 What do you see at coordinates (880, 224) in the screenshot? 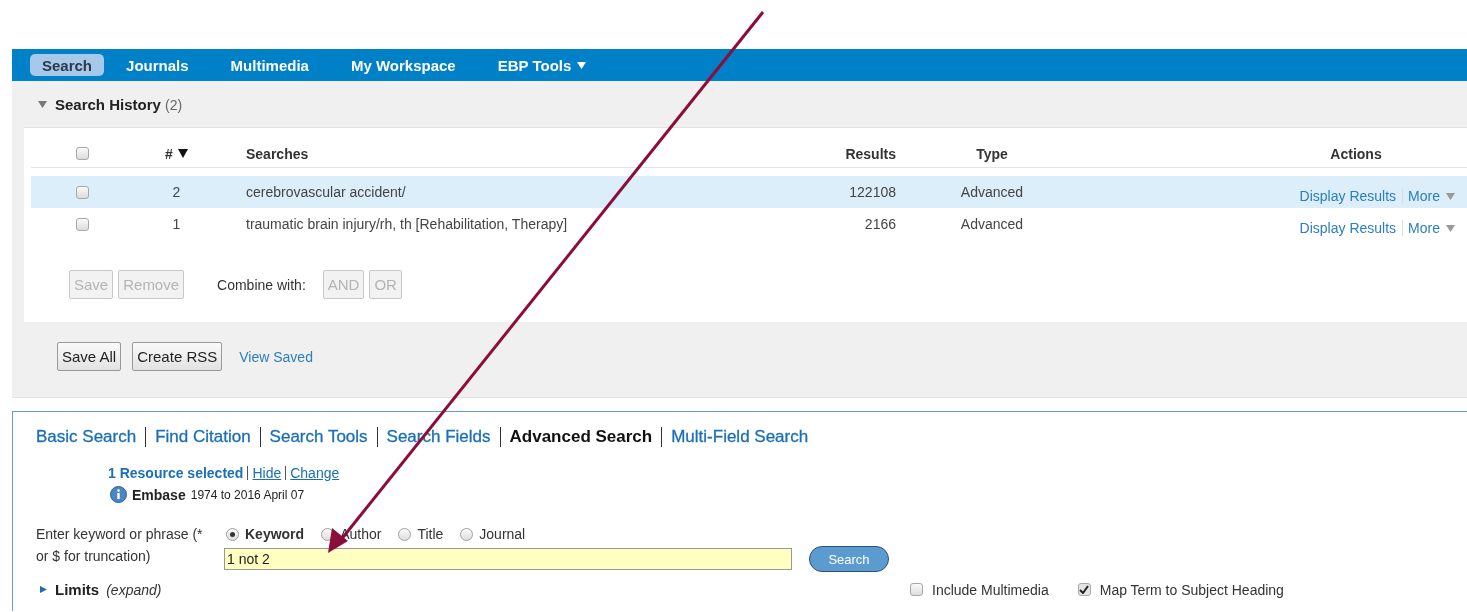
I see `table-cell: 2166` at bounding box center [880, 224].